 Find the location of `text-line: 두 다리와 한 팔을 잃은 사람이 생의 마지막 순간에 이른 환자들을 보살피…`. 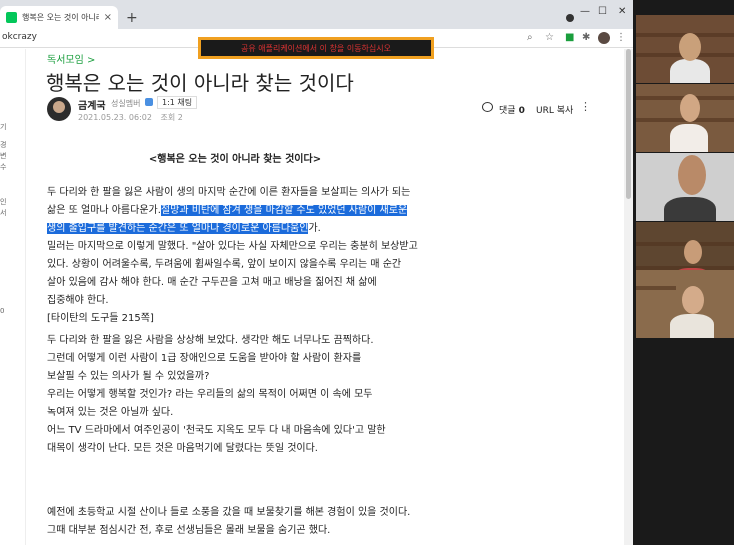

text-line: 두 다리와 한 팔을 잃은 사람이 생의 마지막 순간에 이른 환자들을 보살피… is located at coordinates (229, 192).